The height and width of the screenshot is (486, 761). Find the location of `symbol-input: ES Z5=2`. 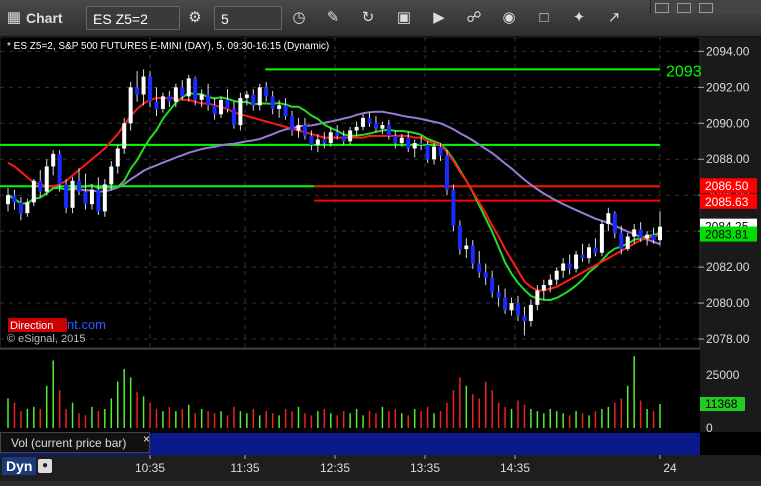

symbol-input: ES Z5=2 is located at coordinates (133, 18).